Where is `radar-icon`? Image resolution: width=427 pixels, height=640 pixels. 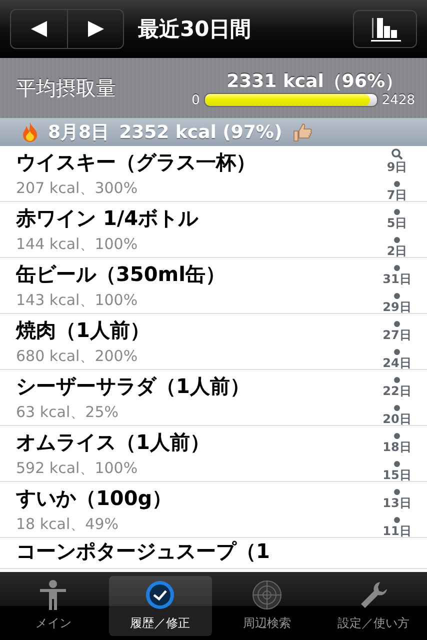 radar-icon is located at coordinates (266, 595).